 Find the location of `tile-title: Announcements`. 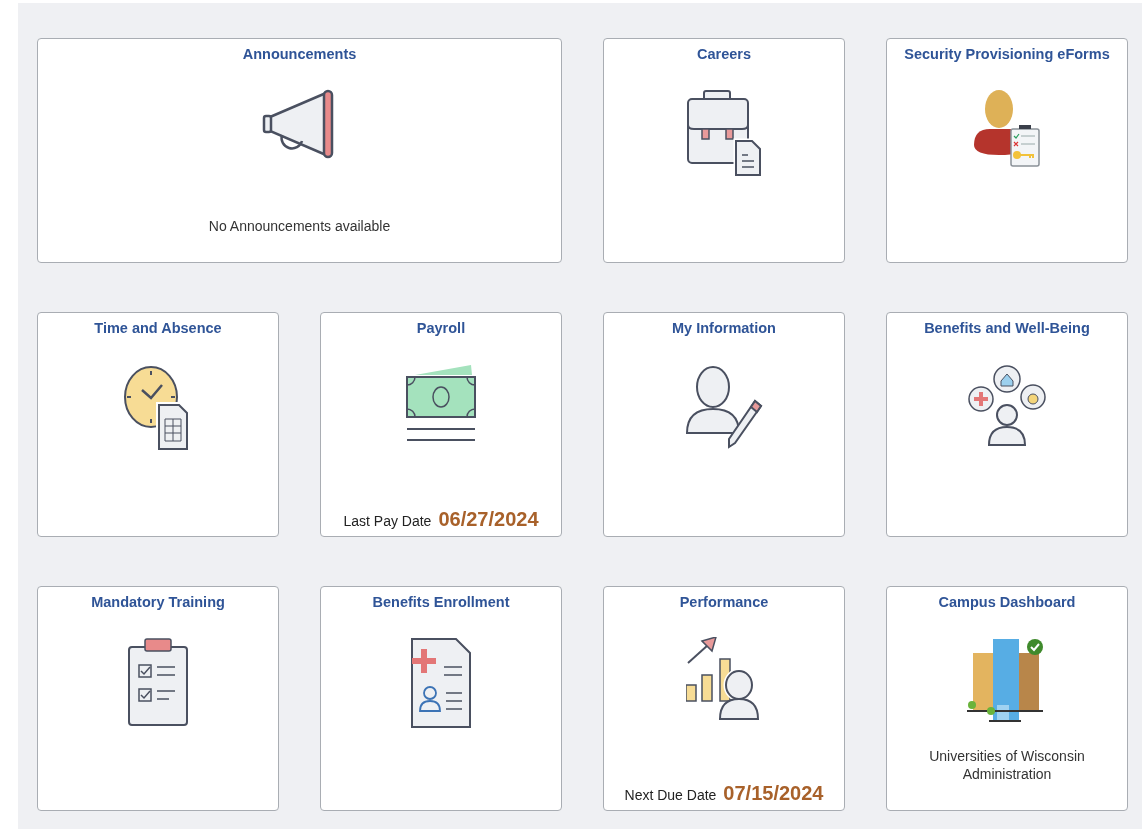

tile-title: Announcements is located at coordinates (299, 54).